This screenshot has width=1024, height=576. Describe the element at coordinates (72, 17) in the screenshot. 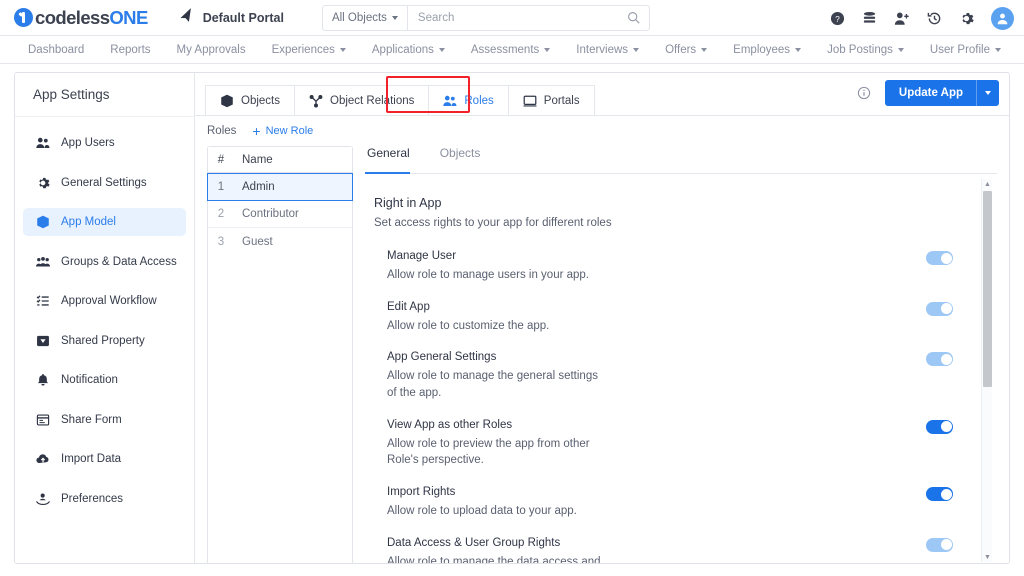

I see `brand-name-dark: codeless` at that location.